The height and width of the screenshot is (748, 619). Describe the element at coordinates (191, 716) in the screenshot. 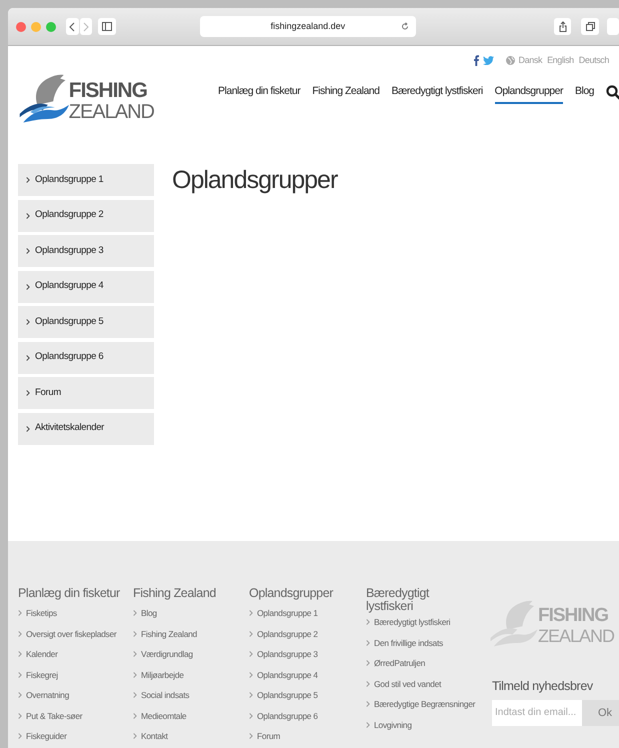

I see `footer-link: Medieomtale` at that location.